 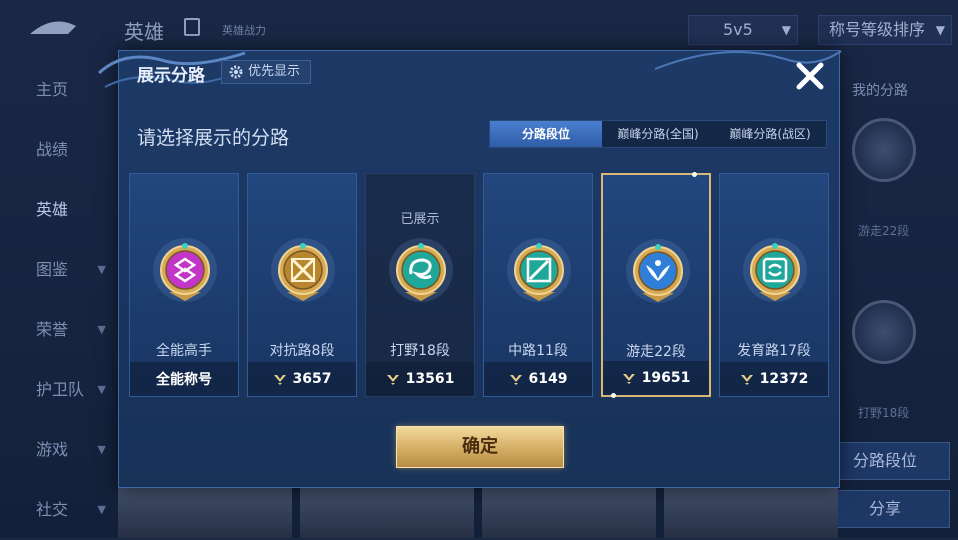 What do you see at coordinates (478, 513) in the screenshot?
I see `hero-card-strip` at bounding box center [478, 513].